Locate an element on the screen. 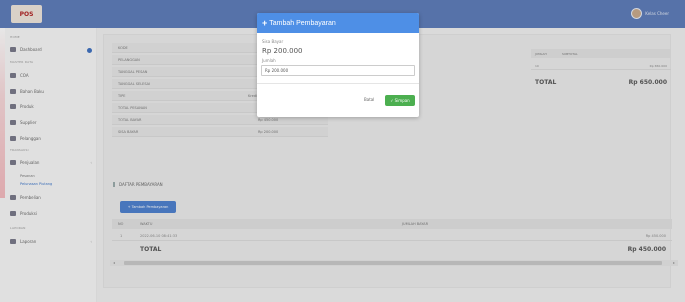 Image resolution: width=685 pixels, height=302 pixels. save-button: ✓ Simpan is located at coordinates (400, 100).